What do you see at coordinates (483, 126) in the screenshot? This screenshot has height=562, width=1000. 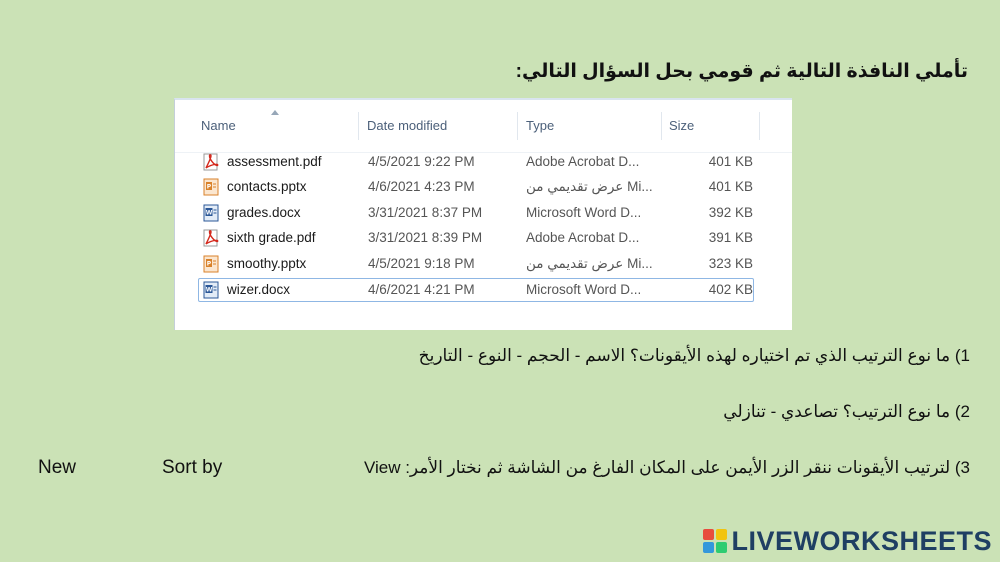 I see `column-header-row: Name Date modified Type Size` at bounding box center [483, 126].